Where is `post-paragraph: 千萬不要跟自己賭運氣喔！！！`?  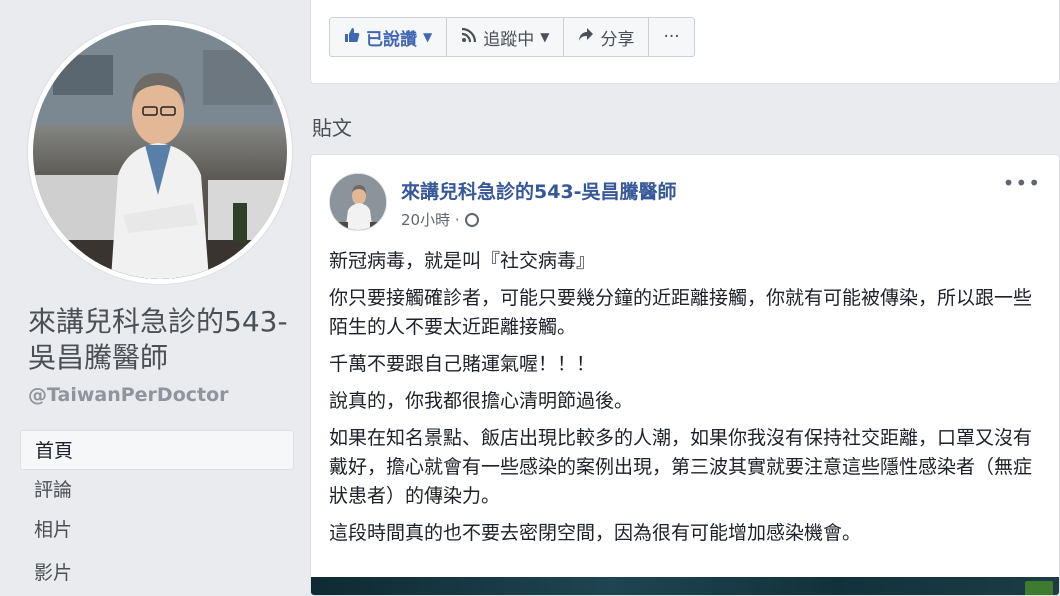
post-paragraph: 千萬不要跟自己賭運氣喔！！！ is located at coordinates (462, 364).